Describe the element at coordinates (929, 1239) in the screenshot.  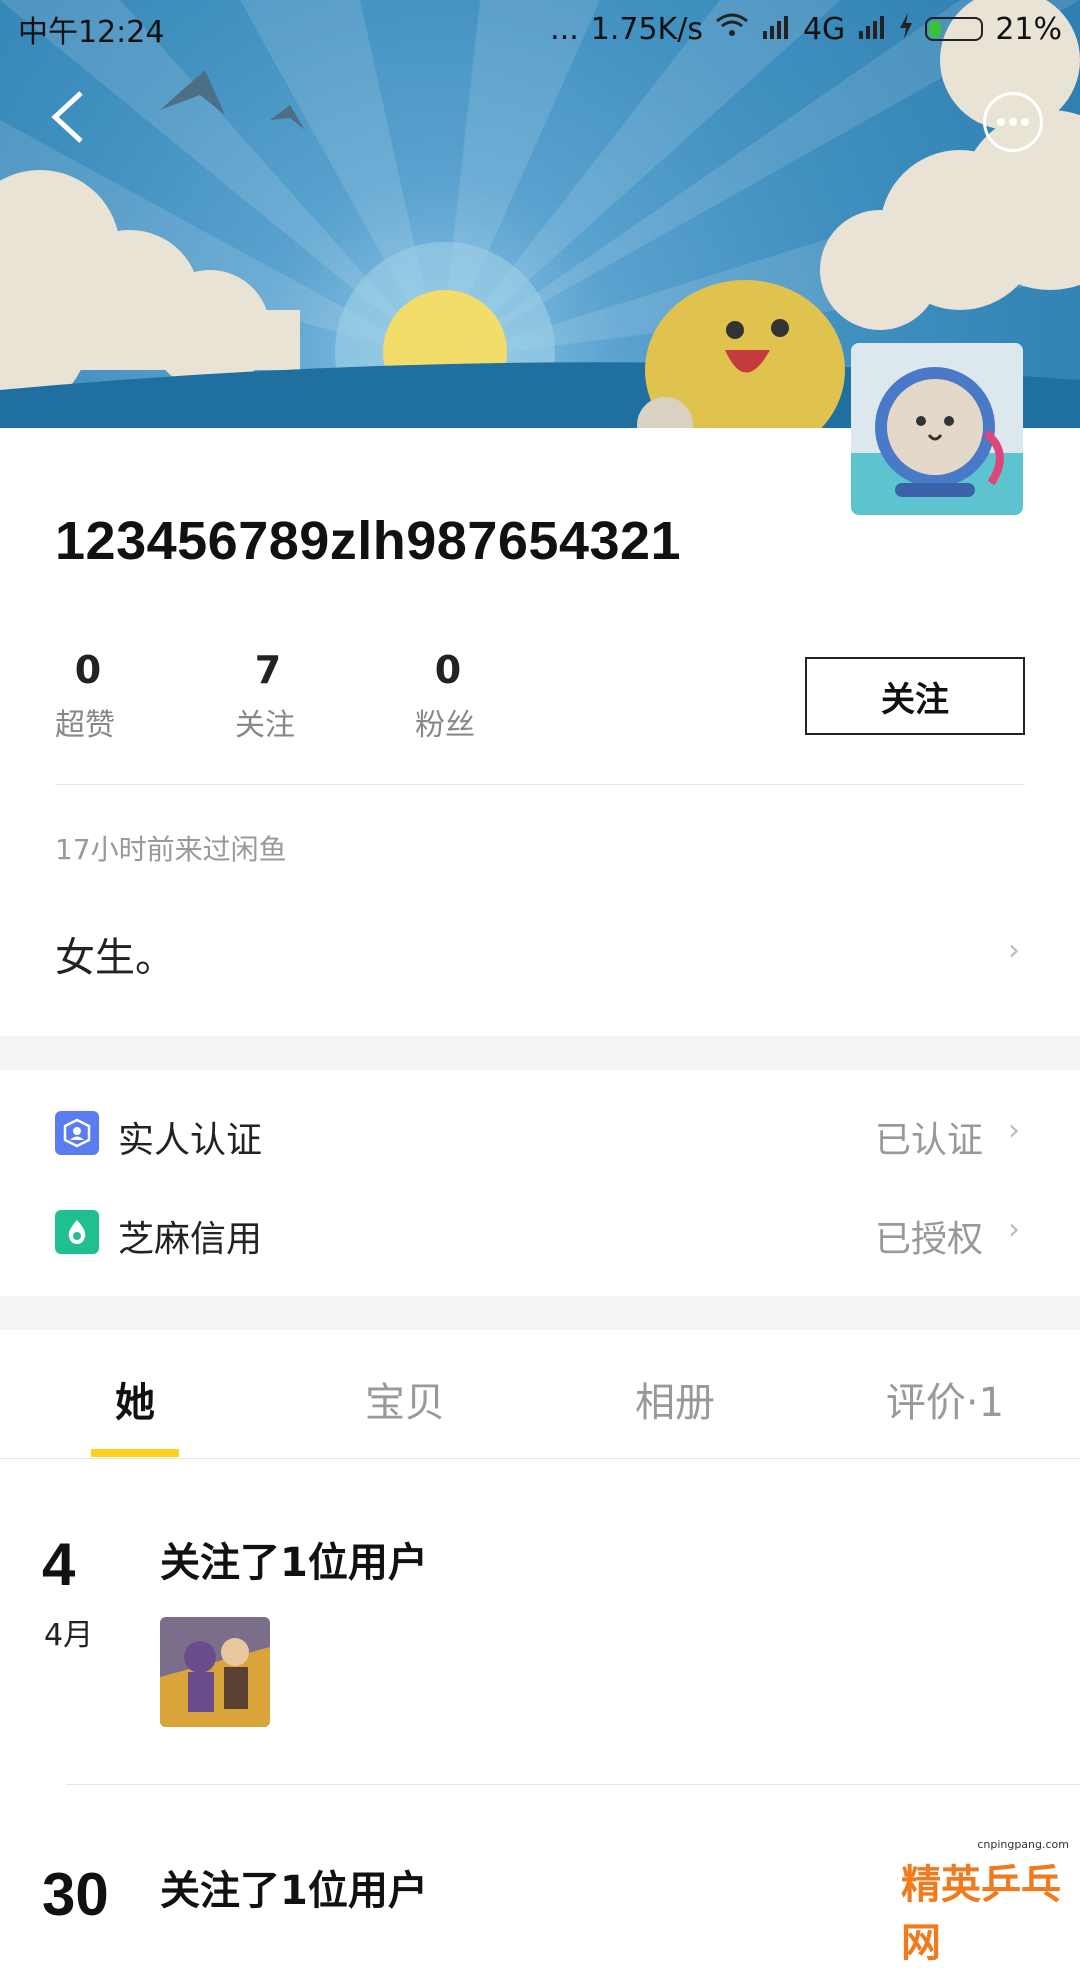
I see `sesame-status: 已授权` at that location.